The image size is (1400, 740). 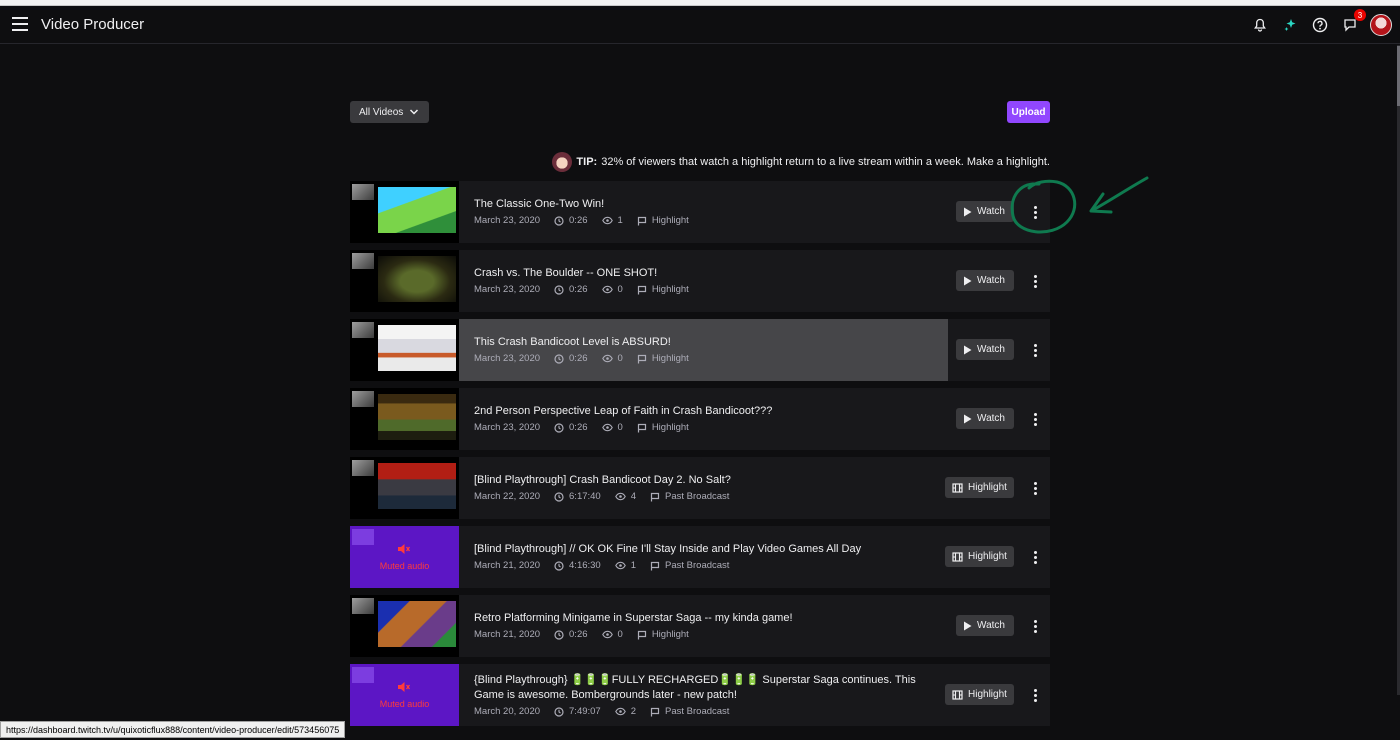 I want to click on filter-label: All Videos, so click(x=381, y=112).